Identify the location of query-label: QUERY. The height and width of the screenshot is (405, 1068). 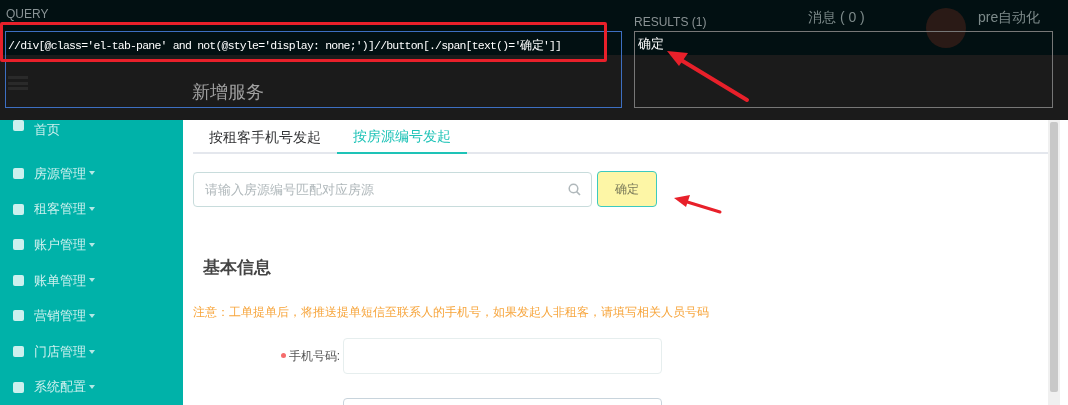
(27, 14).